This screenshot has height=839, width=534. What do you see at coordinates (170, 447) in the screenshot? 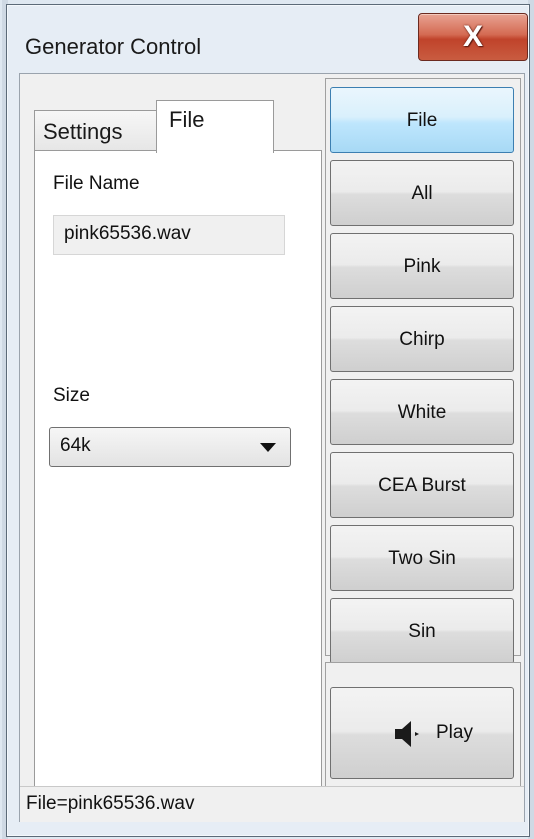
I see `size-dropdown: 64k` at bounding box center [170, 447].